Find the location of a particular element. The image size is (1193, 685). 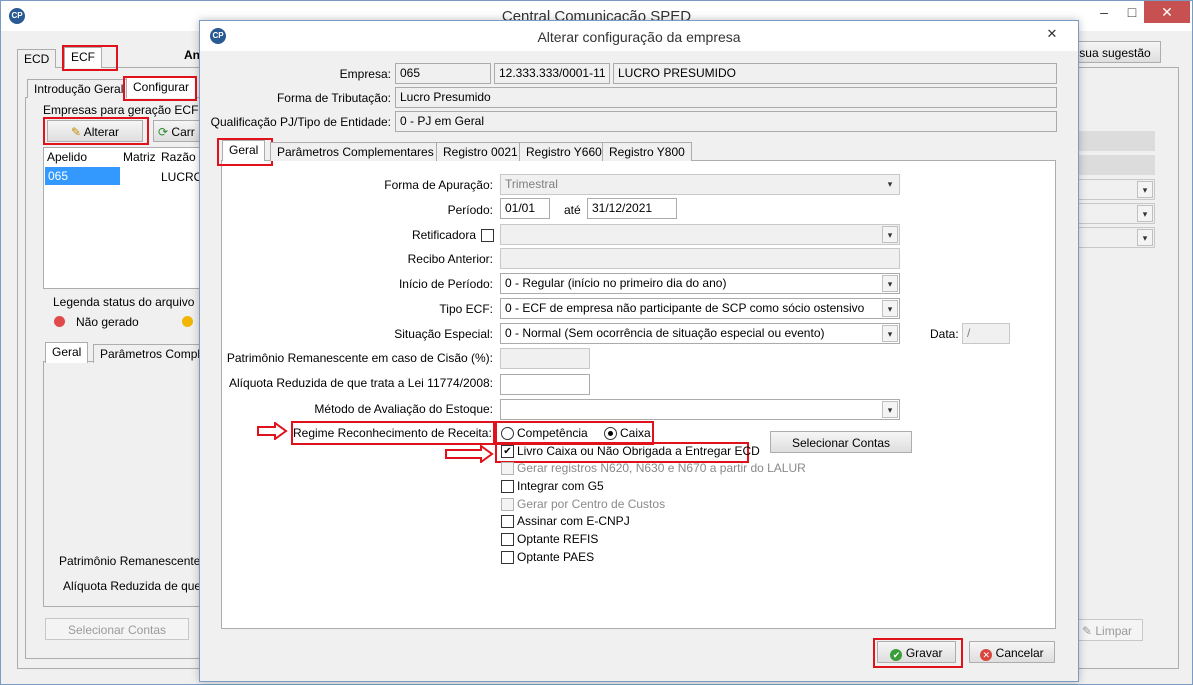

suggestion-button: sua sugestão is located at coordinates (1115, 52).